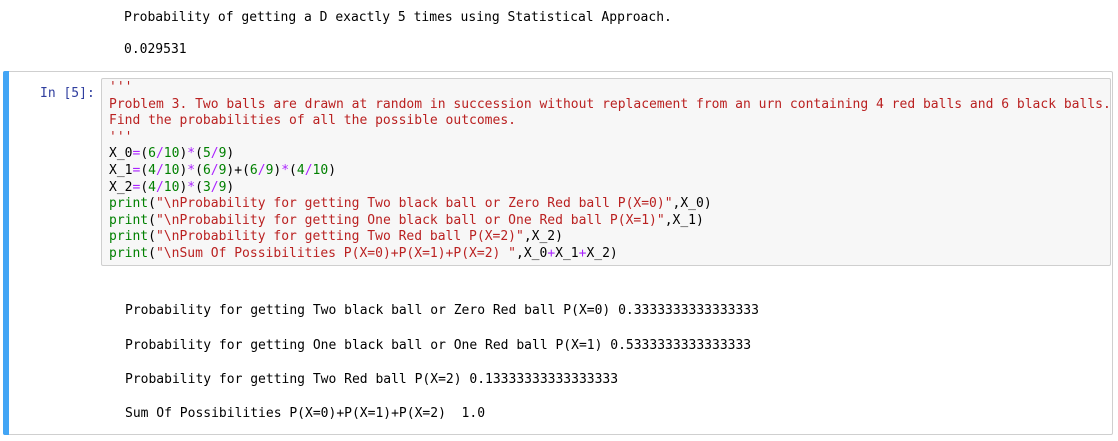  What do you see at coordinates (172, 187) in the screenshot?
I see `code-line-x2: X_2=(4/10)*(3/9)` at bounding box center [172, 187].